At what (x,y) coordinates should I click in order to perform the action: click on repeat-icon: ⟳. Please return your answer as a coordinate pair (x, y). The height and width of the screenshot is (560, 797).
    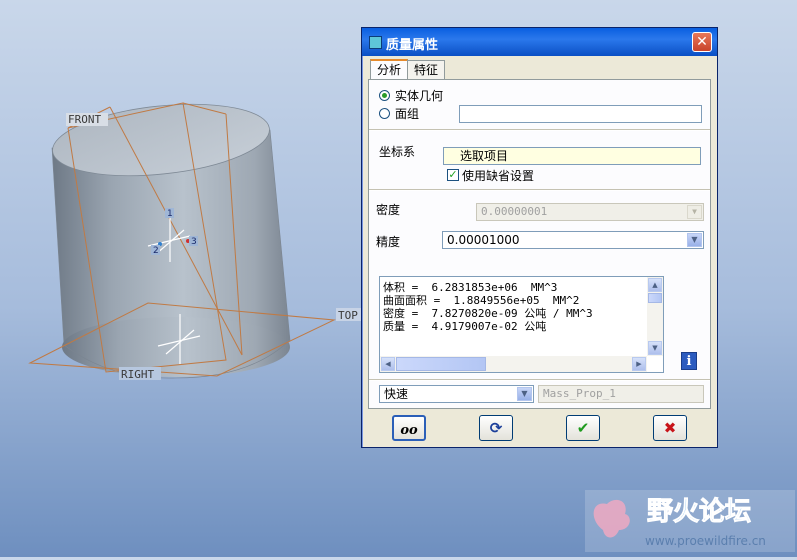
    Looking at the image, I should click on (496, 428).